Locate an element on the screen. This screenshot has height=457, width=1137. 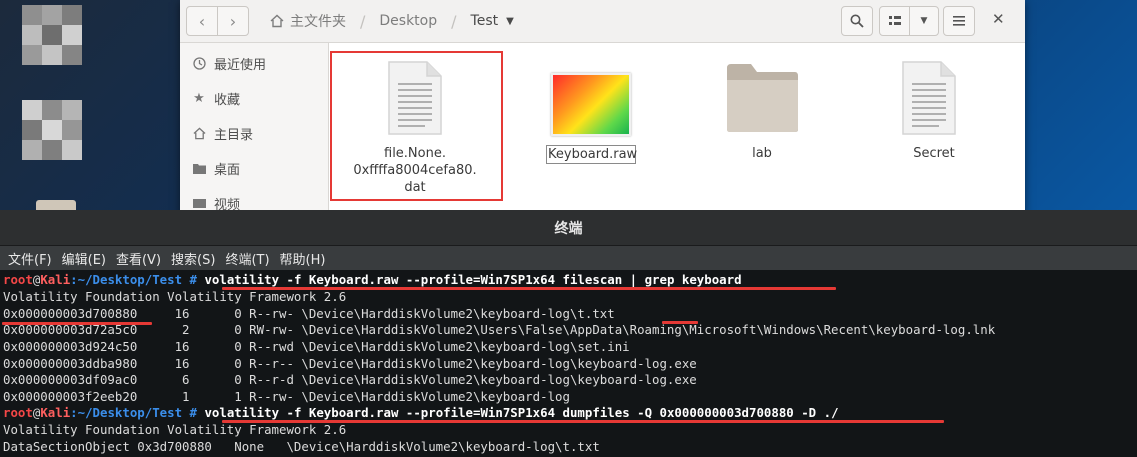
dropdown-icon: ▼ is located at coordinates (510, 21).